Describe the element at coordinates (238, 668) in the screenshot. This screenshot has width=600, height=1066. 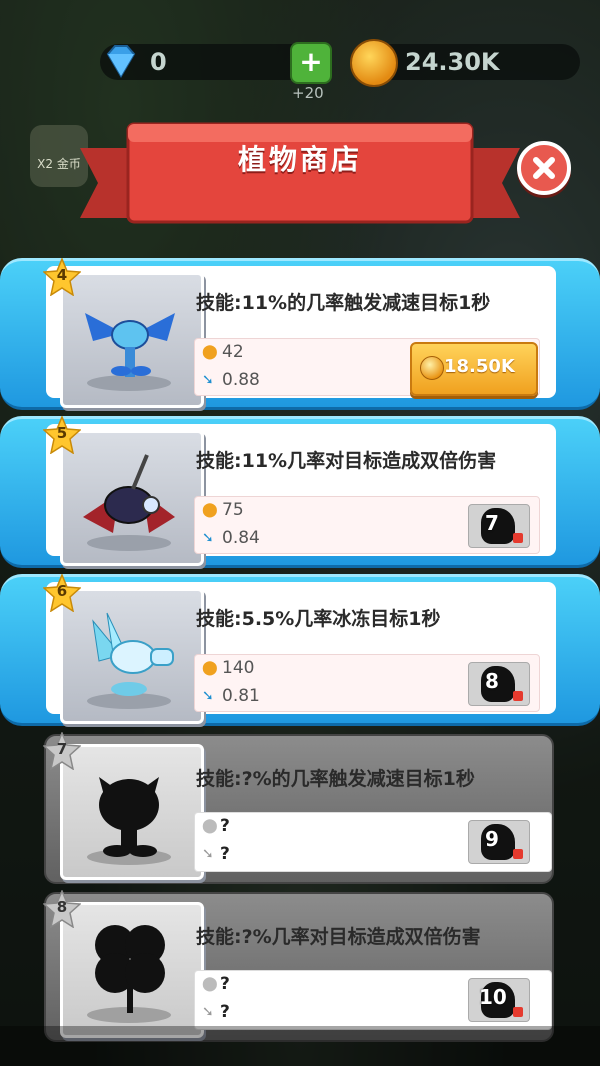
I see `attack-value: 140` at that location.